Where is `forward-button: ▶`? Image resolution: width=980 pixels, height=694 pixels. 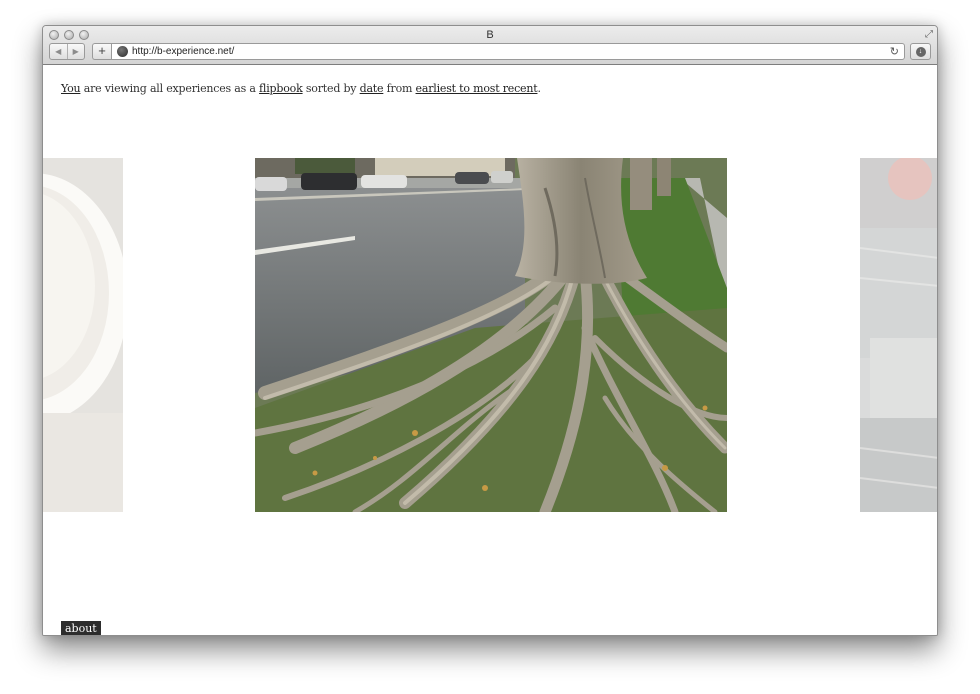
forward-button: ▶ is located at coordinates (75, 51).